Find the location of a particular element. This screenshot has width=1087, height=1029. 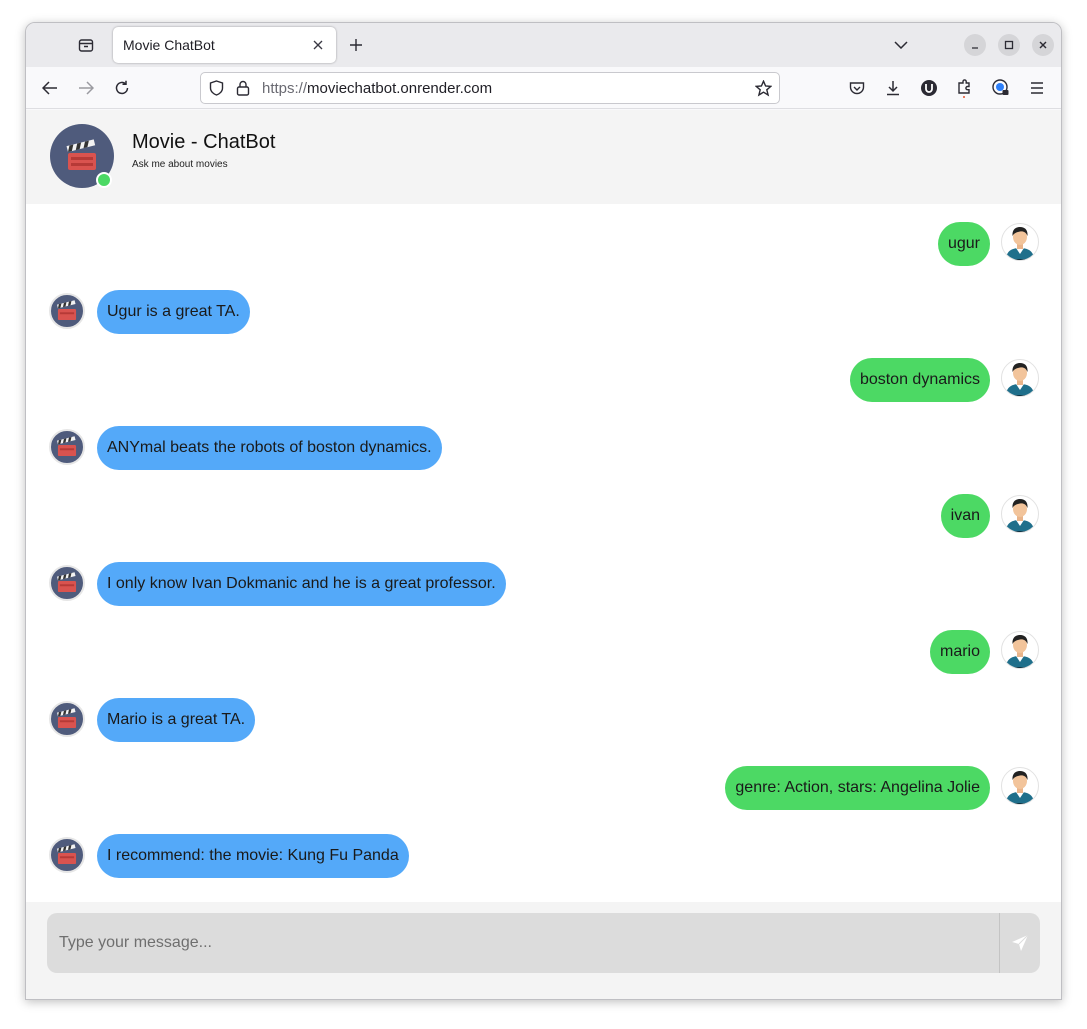

new-tab-icon is located at coordinates (356, 45).